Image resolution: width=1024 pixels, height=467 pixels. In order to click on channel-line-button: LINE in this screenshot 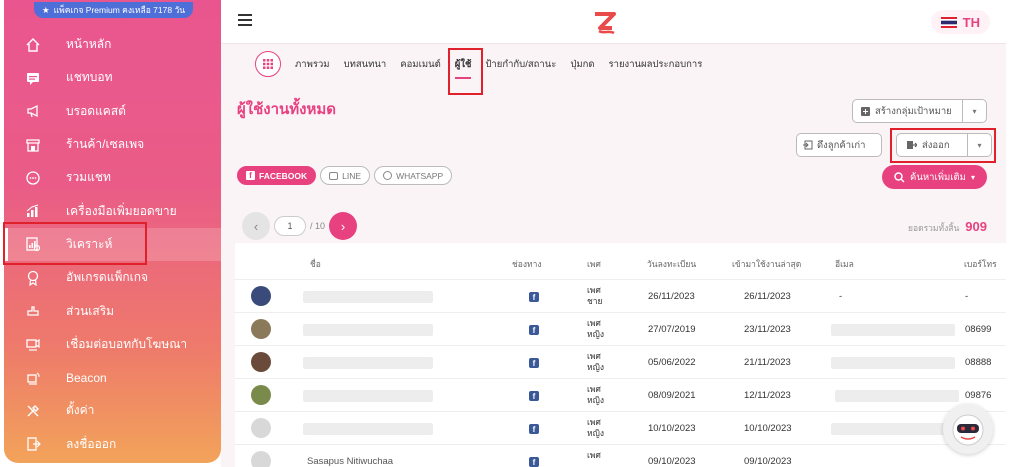, I will do `click(345, 175)`.